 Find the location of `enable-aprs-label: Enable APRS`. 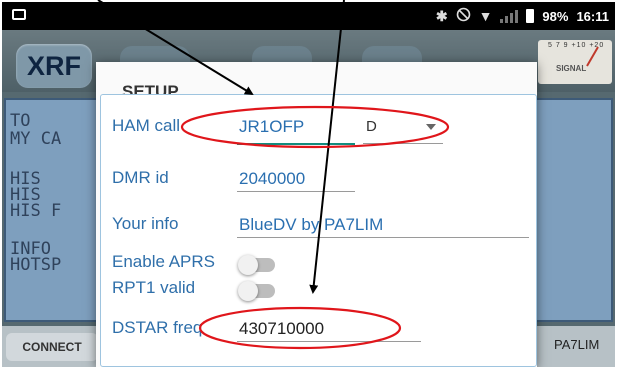

enable-aprs-label: Enable APRS is located at coordinates (164, 261).